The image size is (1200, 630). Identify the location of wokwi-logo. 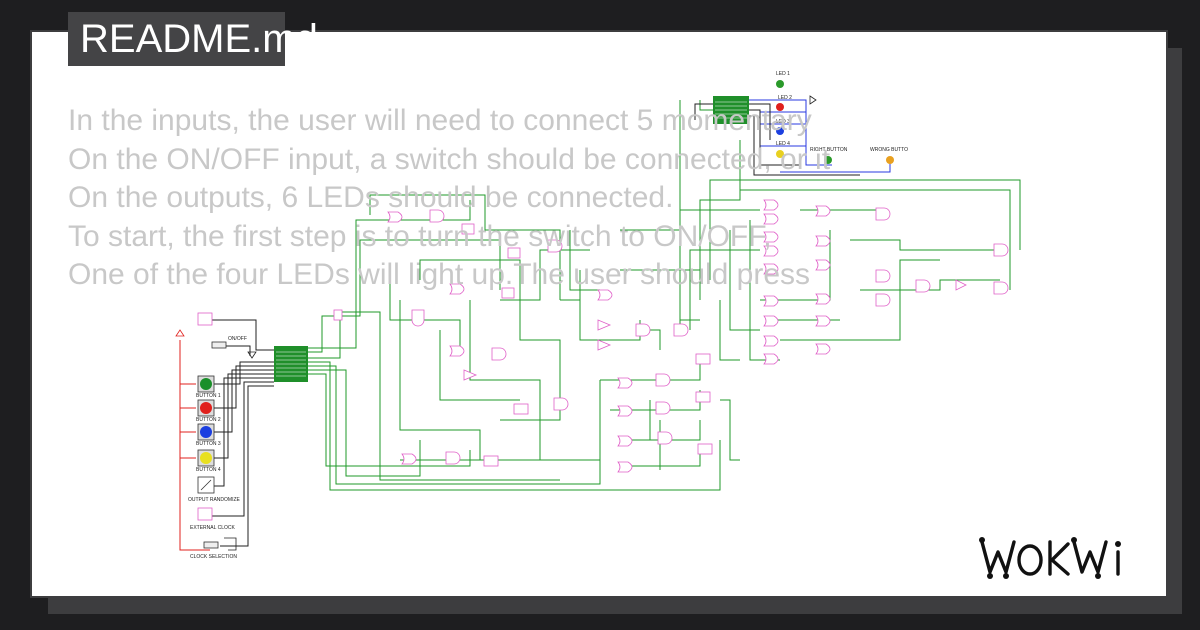
(1066, 562).